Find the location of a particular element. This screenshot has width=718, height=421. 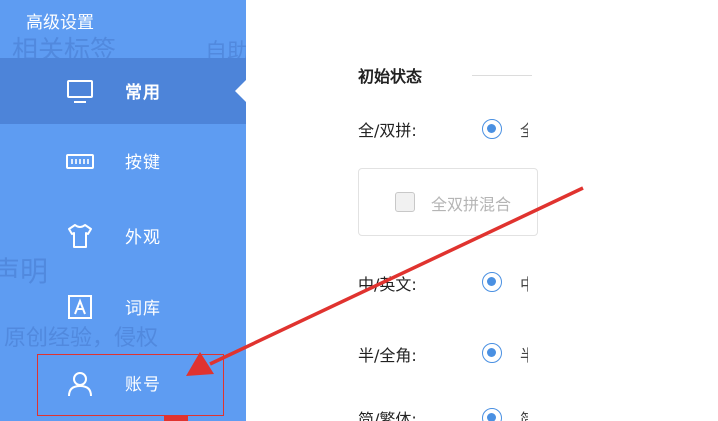

arrow-head is located at coordinates (200, 364).